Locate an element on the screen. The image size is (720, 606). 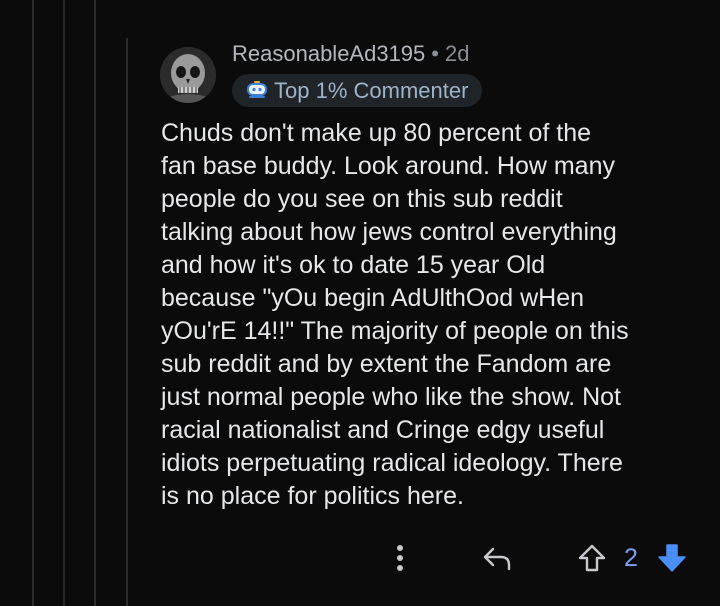
vote-count-wrap: 2 is located at coordinates (631, 558).